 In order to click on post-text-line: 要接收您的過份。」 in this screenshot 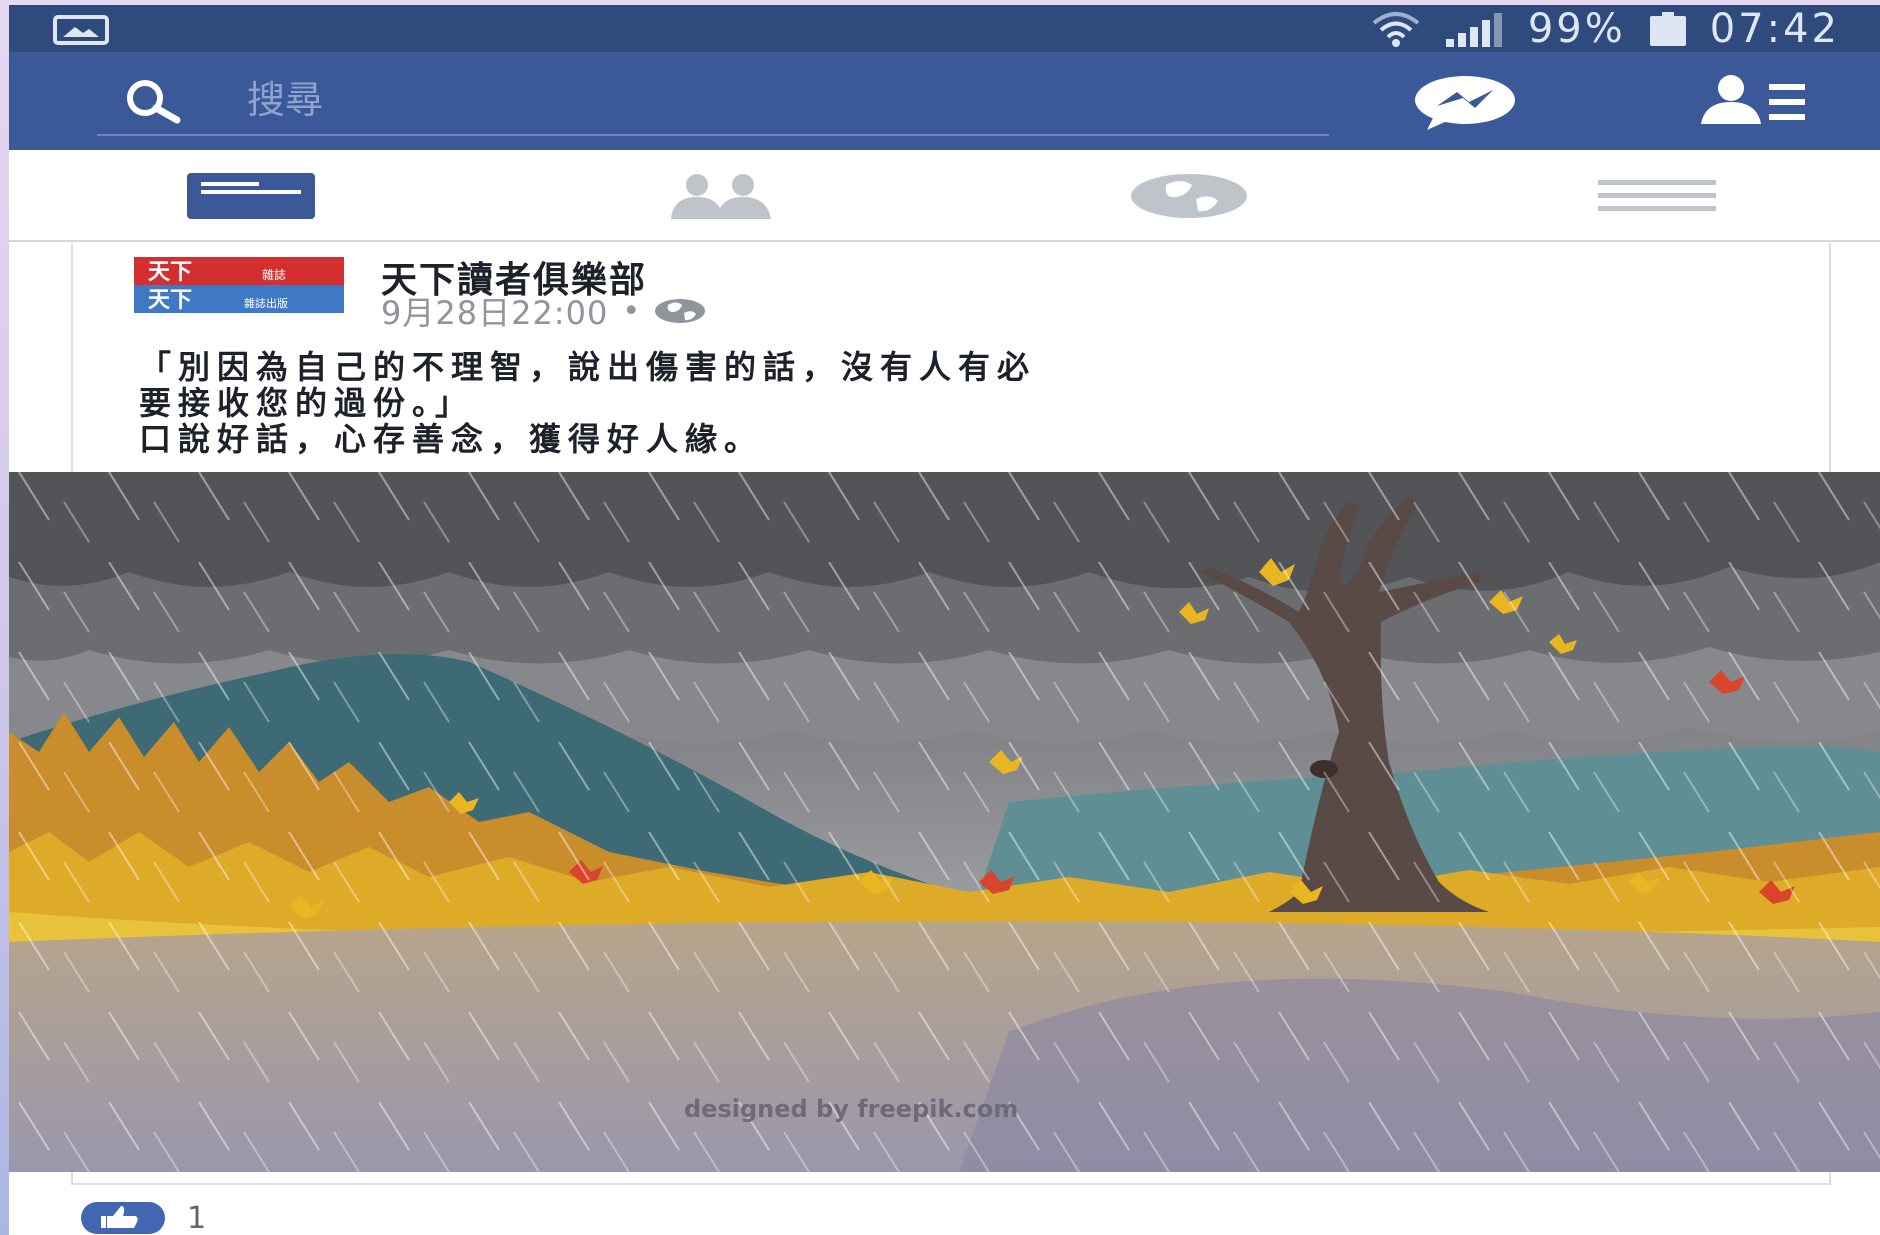, I will do `click(307, 403)`.